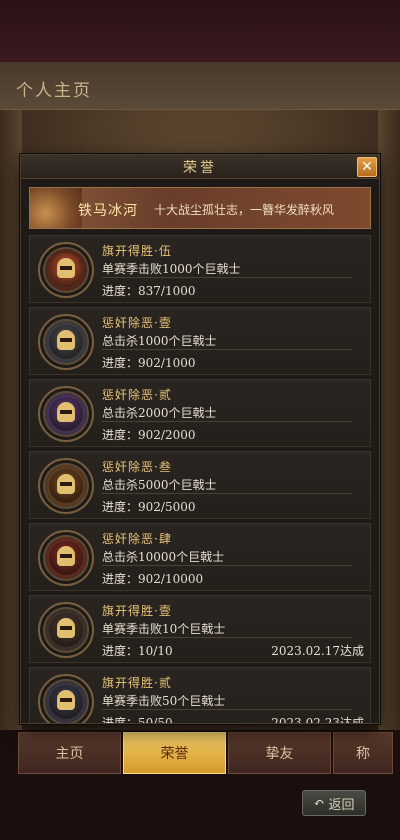 The height and width of the screenshot is (840, 400). Describe the element at coordinates (69, 753) in the screenshot. I see `tab-home: 主页` at that location.